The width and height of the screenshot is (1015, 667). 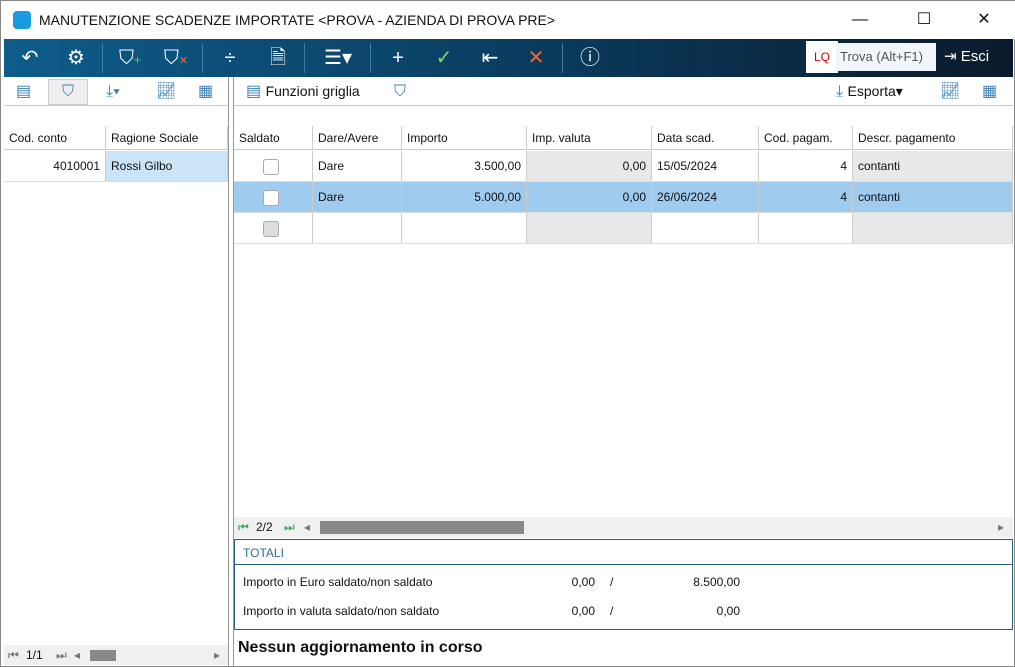 What do you see at coordinates (167, 137) in the screenshot?
I see `header-ragione-sociale: Ragione Sociale` at bounding box center [167, 137].